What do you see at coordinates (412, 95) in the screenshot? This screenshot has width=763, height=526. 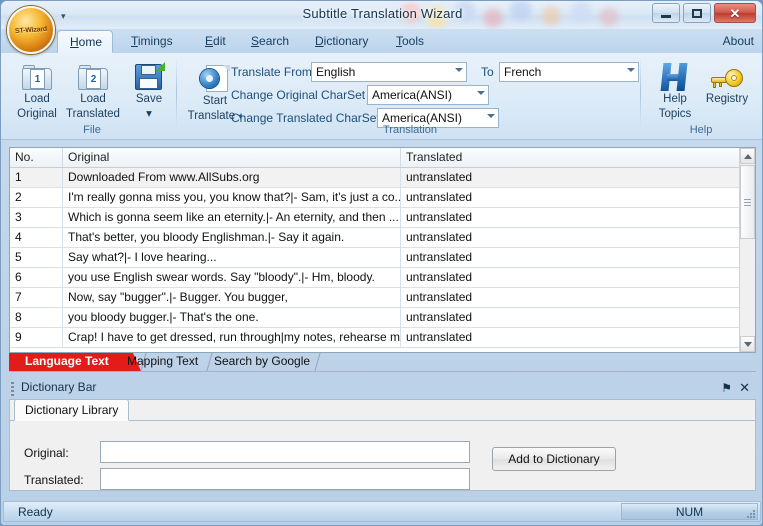 I see `original-charset-value: America(ANSI)` at bounding box center [412, 95].